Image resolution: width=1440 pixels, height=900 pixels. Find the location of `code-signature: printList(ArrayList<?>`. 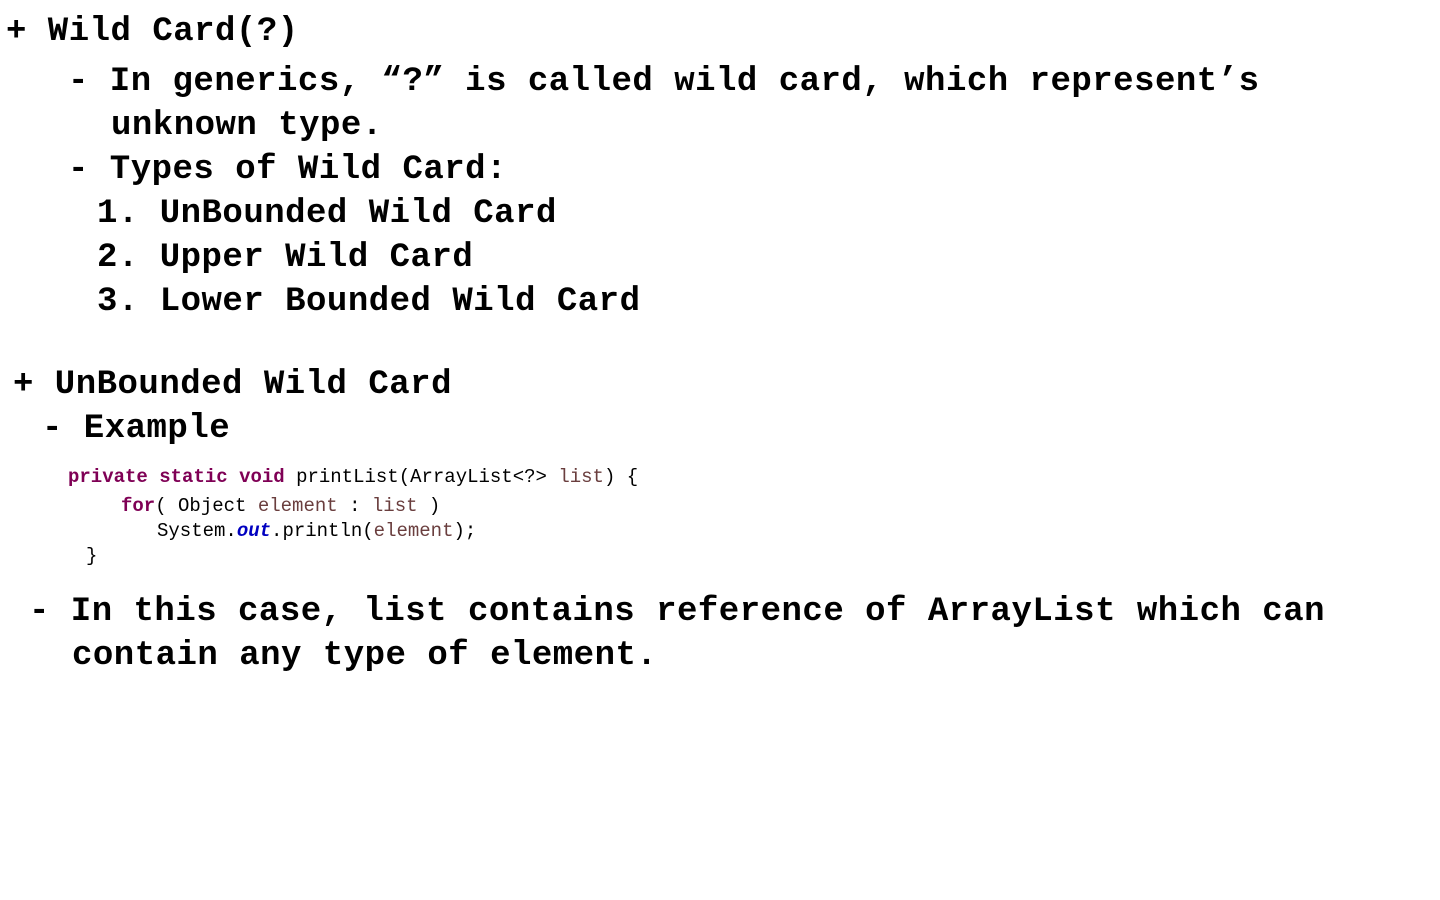

code-signature: printList(ArrayList<?> is located at coordinates (421, 477).